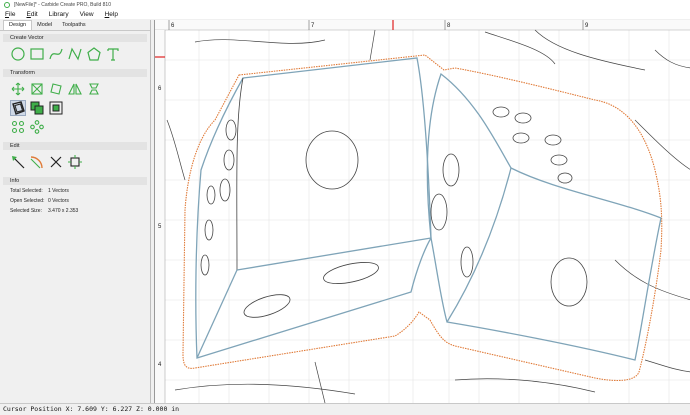 The height and width of the screenshot is (415, 690). I want to click on polygon-icon, so click(94, 54).